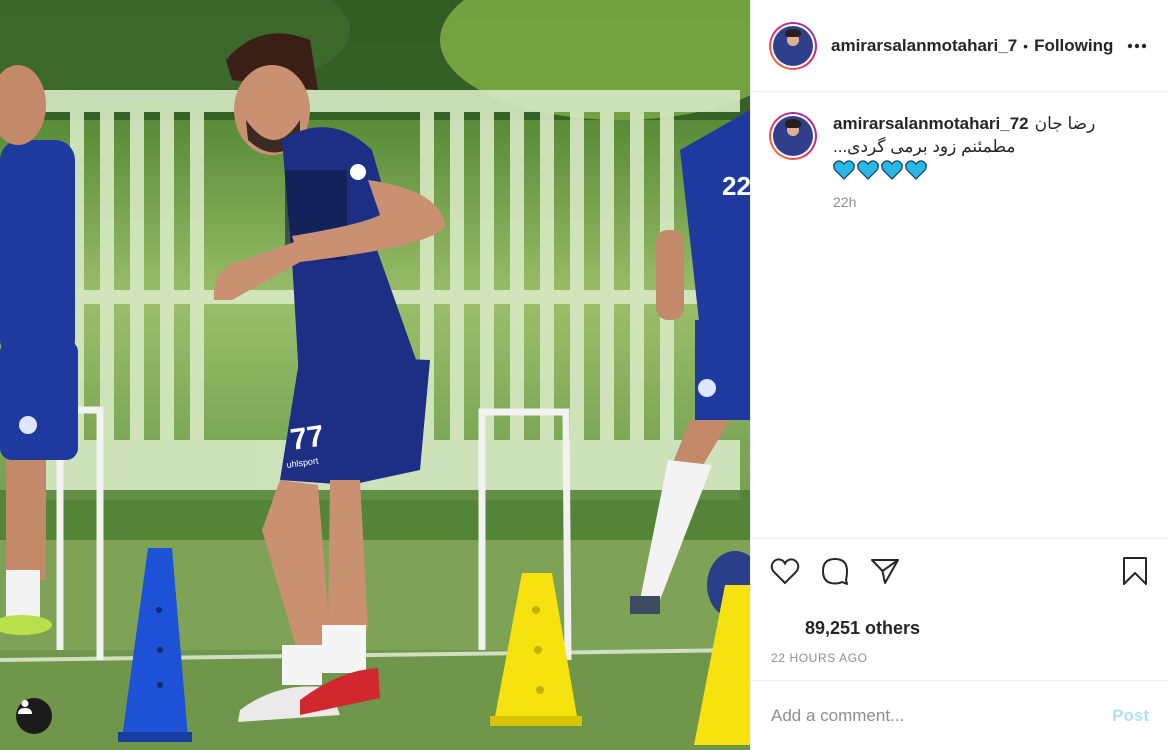 This screenshot has height=750, width=1168. What do you see at coordinates (25, 707) in the screenshot?
I see `user-tag-icon` at bounding box center [25, 707].